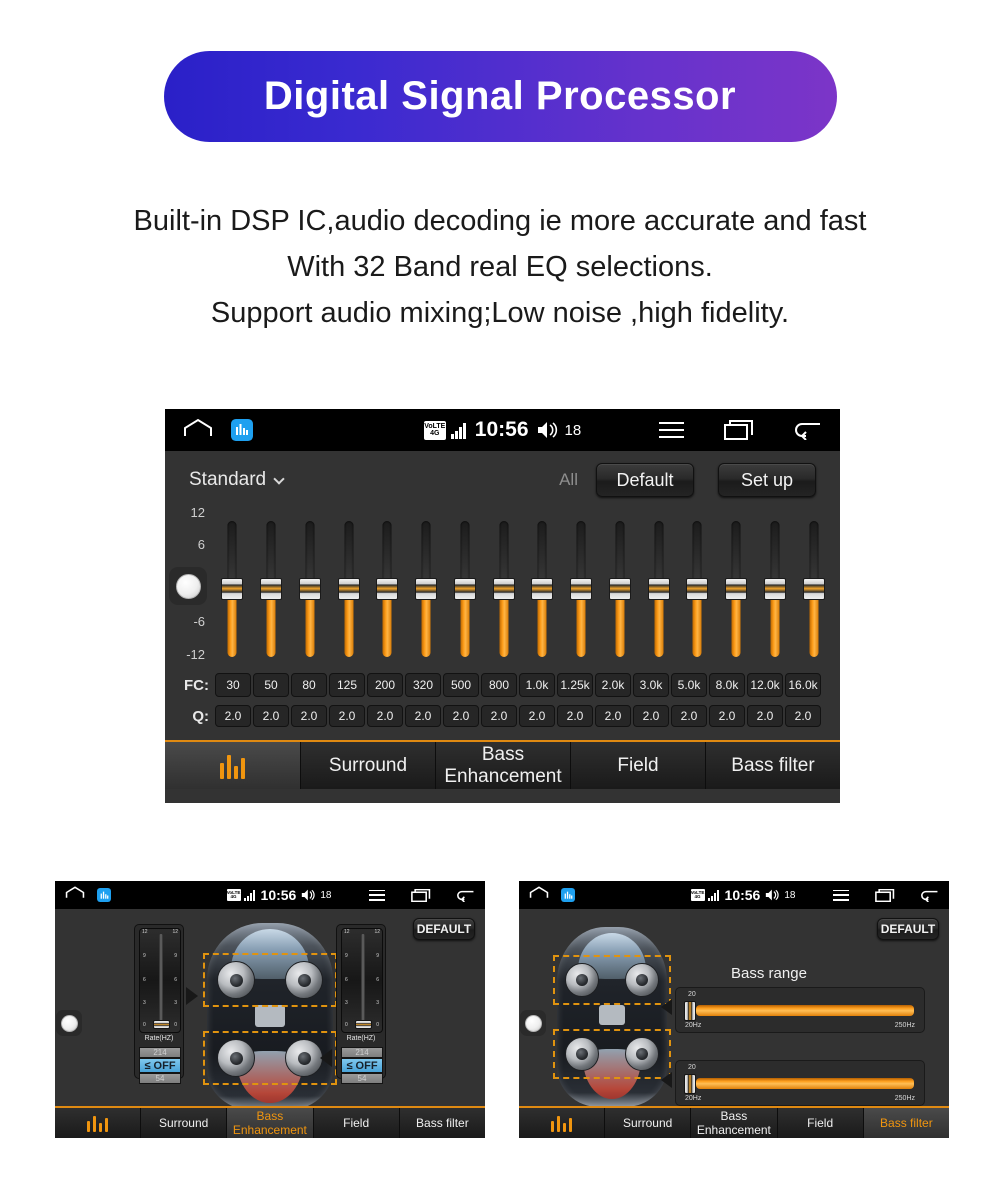 This screenshot has height=1188, width=1000. I want to click on fc-cell-8: 1.0k, so click(537, 685).